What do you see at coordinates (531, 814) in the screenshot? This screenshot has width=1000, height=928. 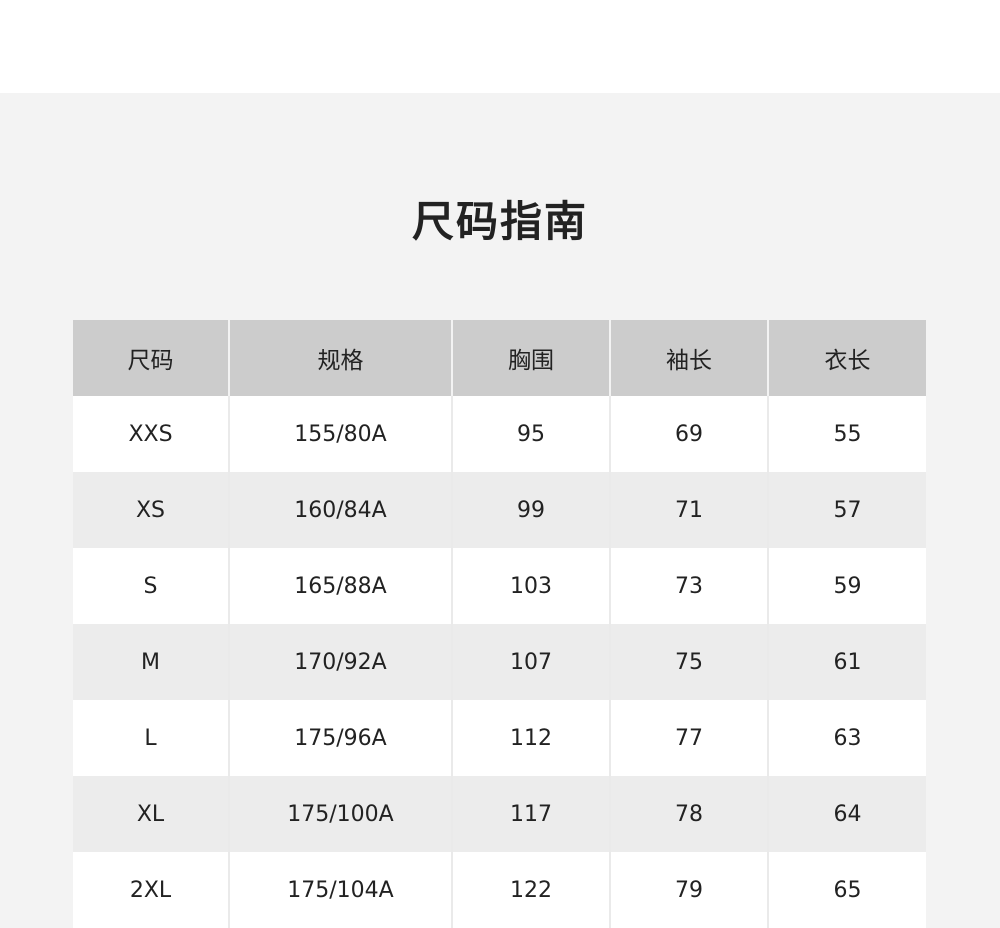 I see `cell-chest: 117` at bounding box center [531, 814].